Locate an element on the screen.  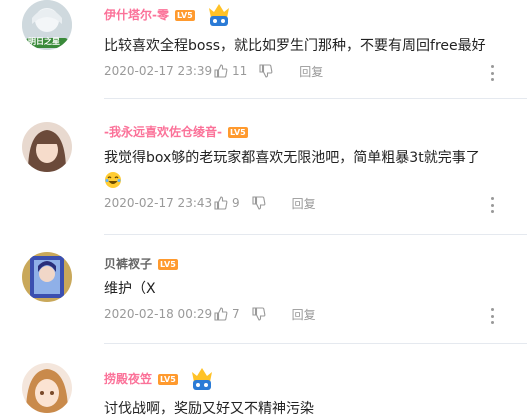
username: 捞殿夜笠 is located at coordinates (128, 379).